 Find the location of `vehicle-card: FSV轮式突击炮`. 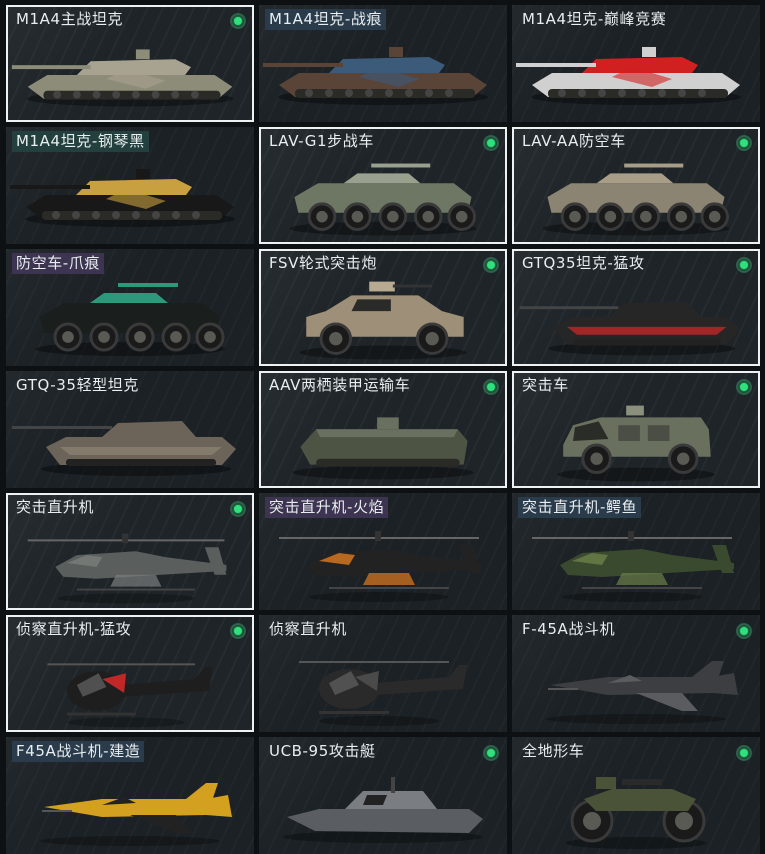

vehicle-card: FSV轮式突击炮 is located at coordinates (383, 307).